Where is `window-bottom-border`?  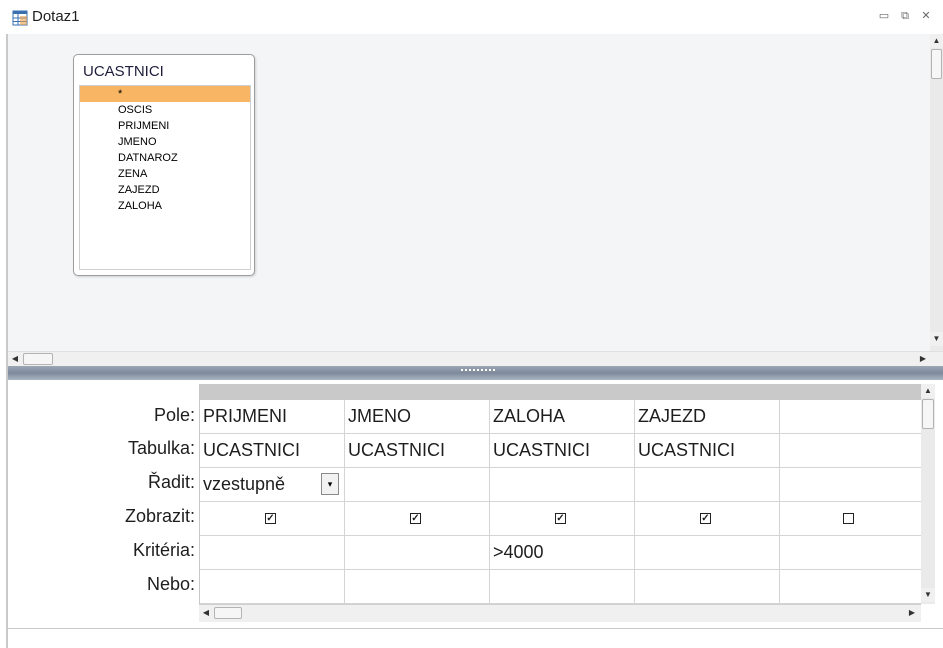
window-bottom-border is located at coordinates (475, 628).